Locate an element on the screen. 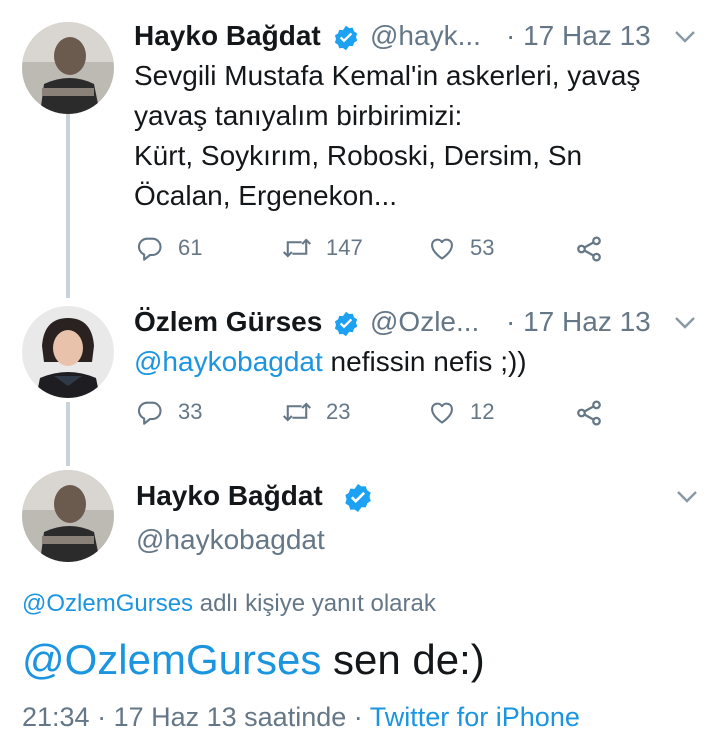 This screenshot has width=720, height=753. focused-tweet-text: @OzlemGurses sen de:) is located at coordinates (253, 660).